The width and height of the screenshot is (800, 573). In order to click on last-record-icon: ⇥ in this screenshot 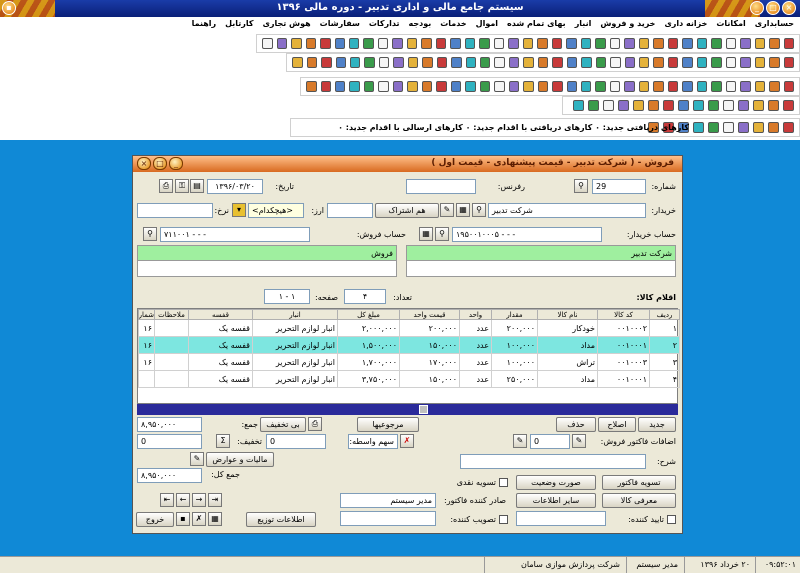, I will do `click(215, 500)`.